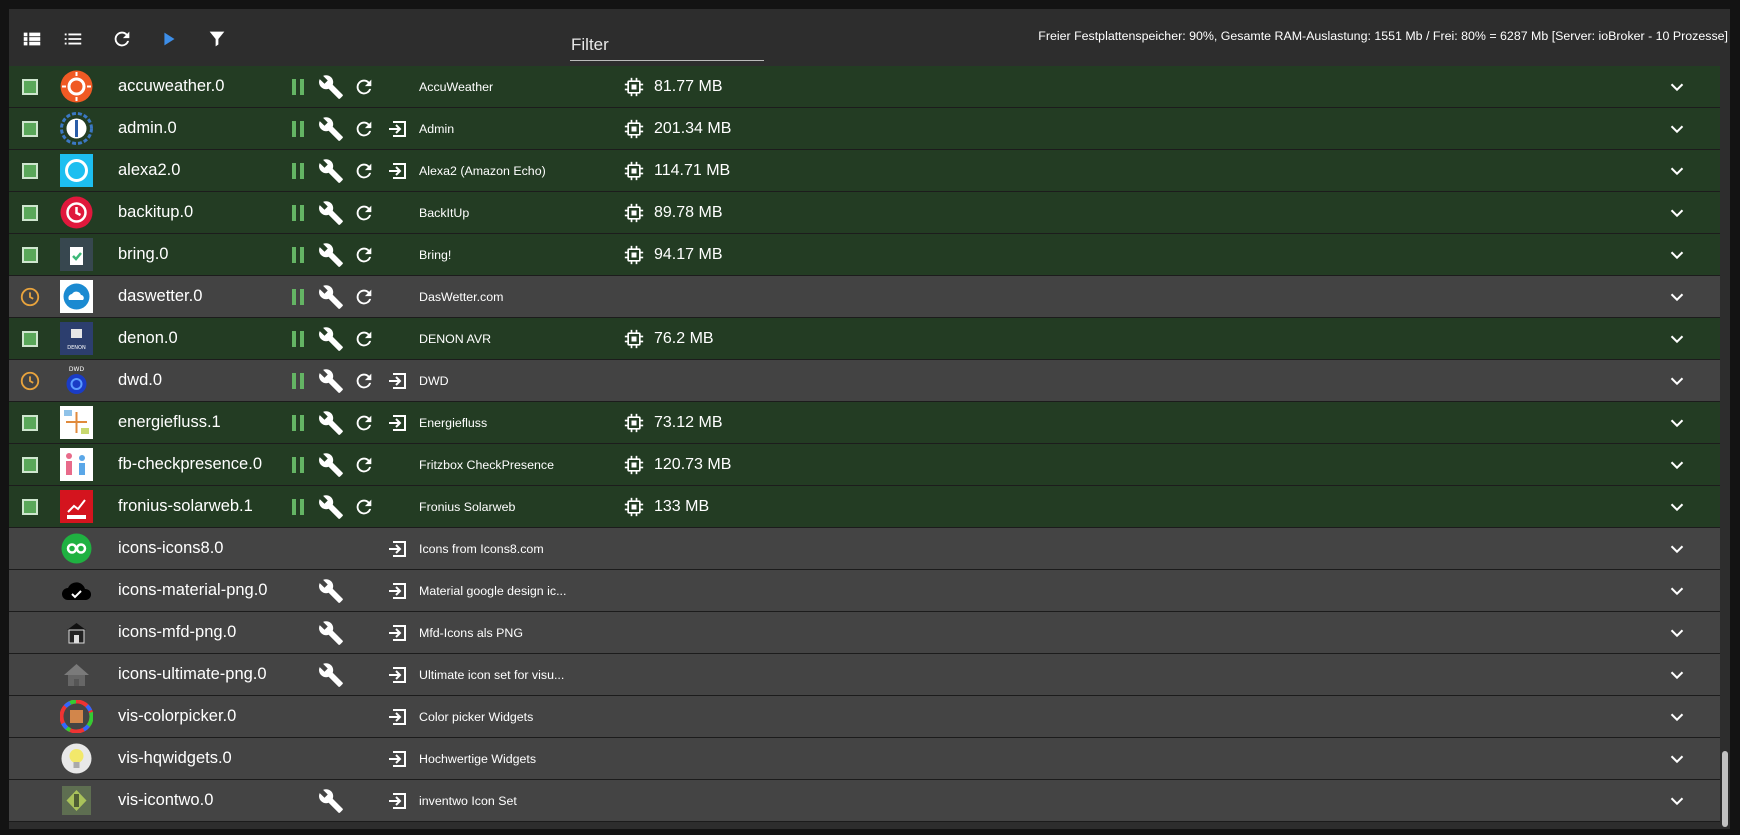  Describe the element at coordinates (169, 39) in the screenshot. I see `play-button` at that location.